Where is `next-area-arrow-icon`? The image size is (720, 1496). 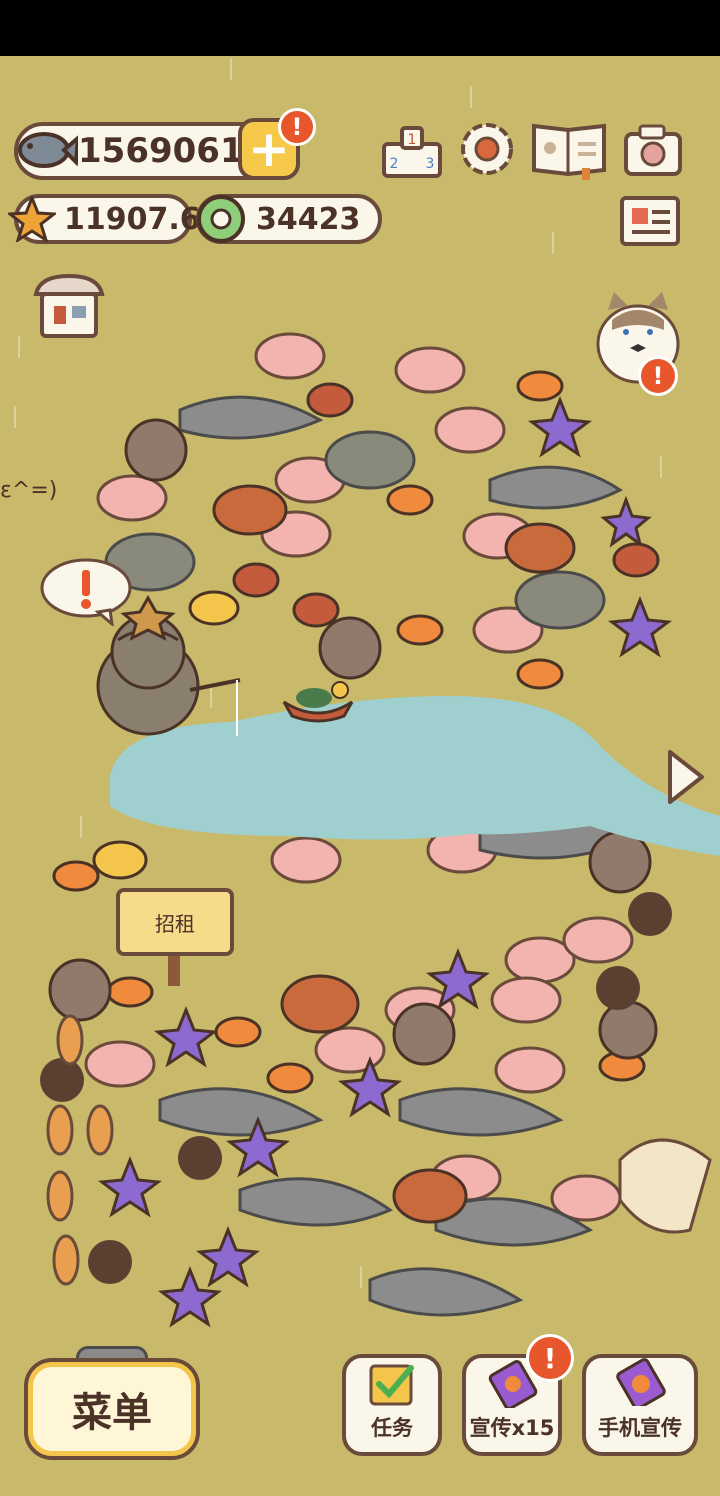
next-area-arrow-icon is located at coordinates (684, 777).